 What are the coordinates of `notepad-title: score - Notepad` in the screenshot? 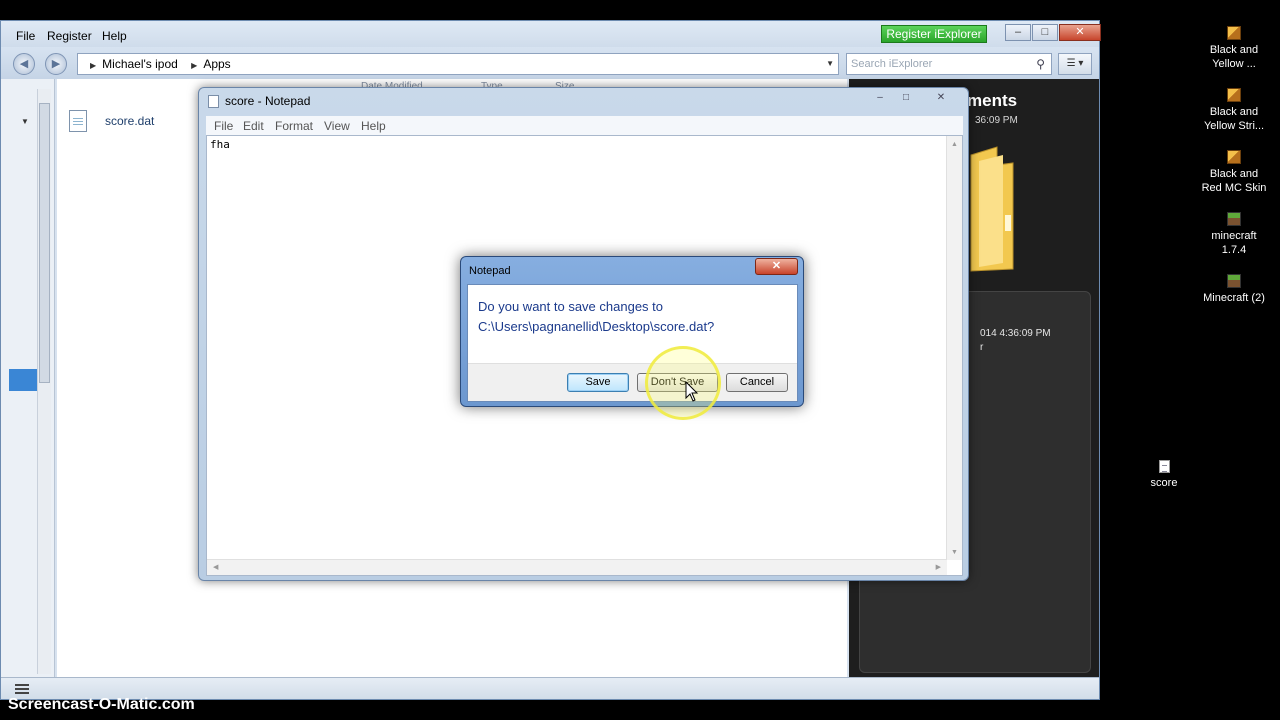 It's located at (268, 101).